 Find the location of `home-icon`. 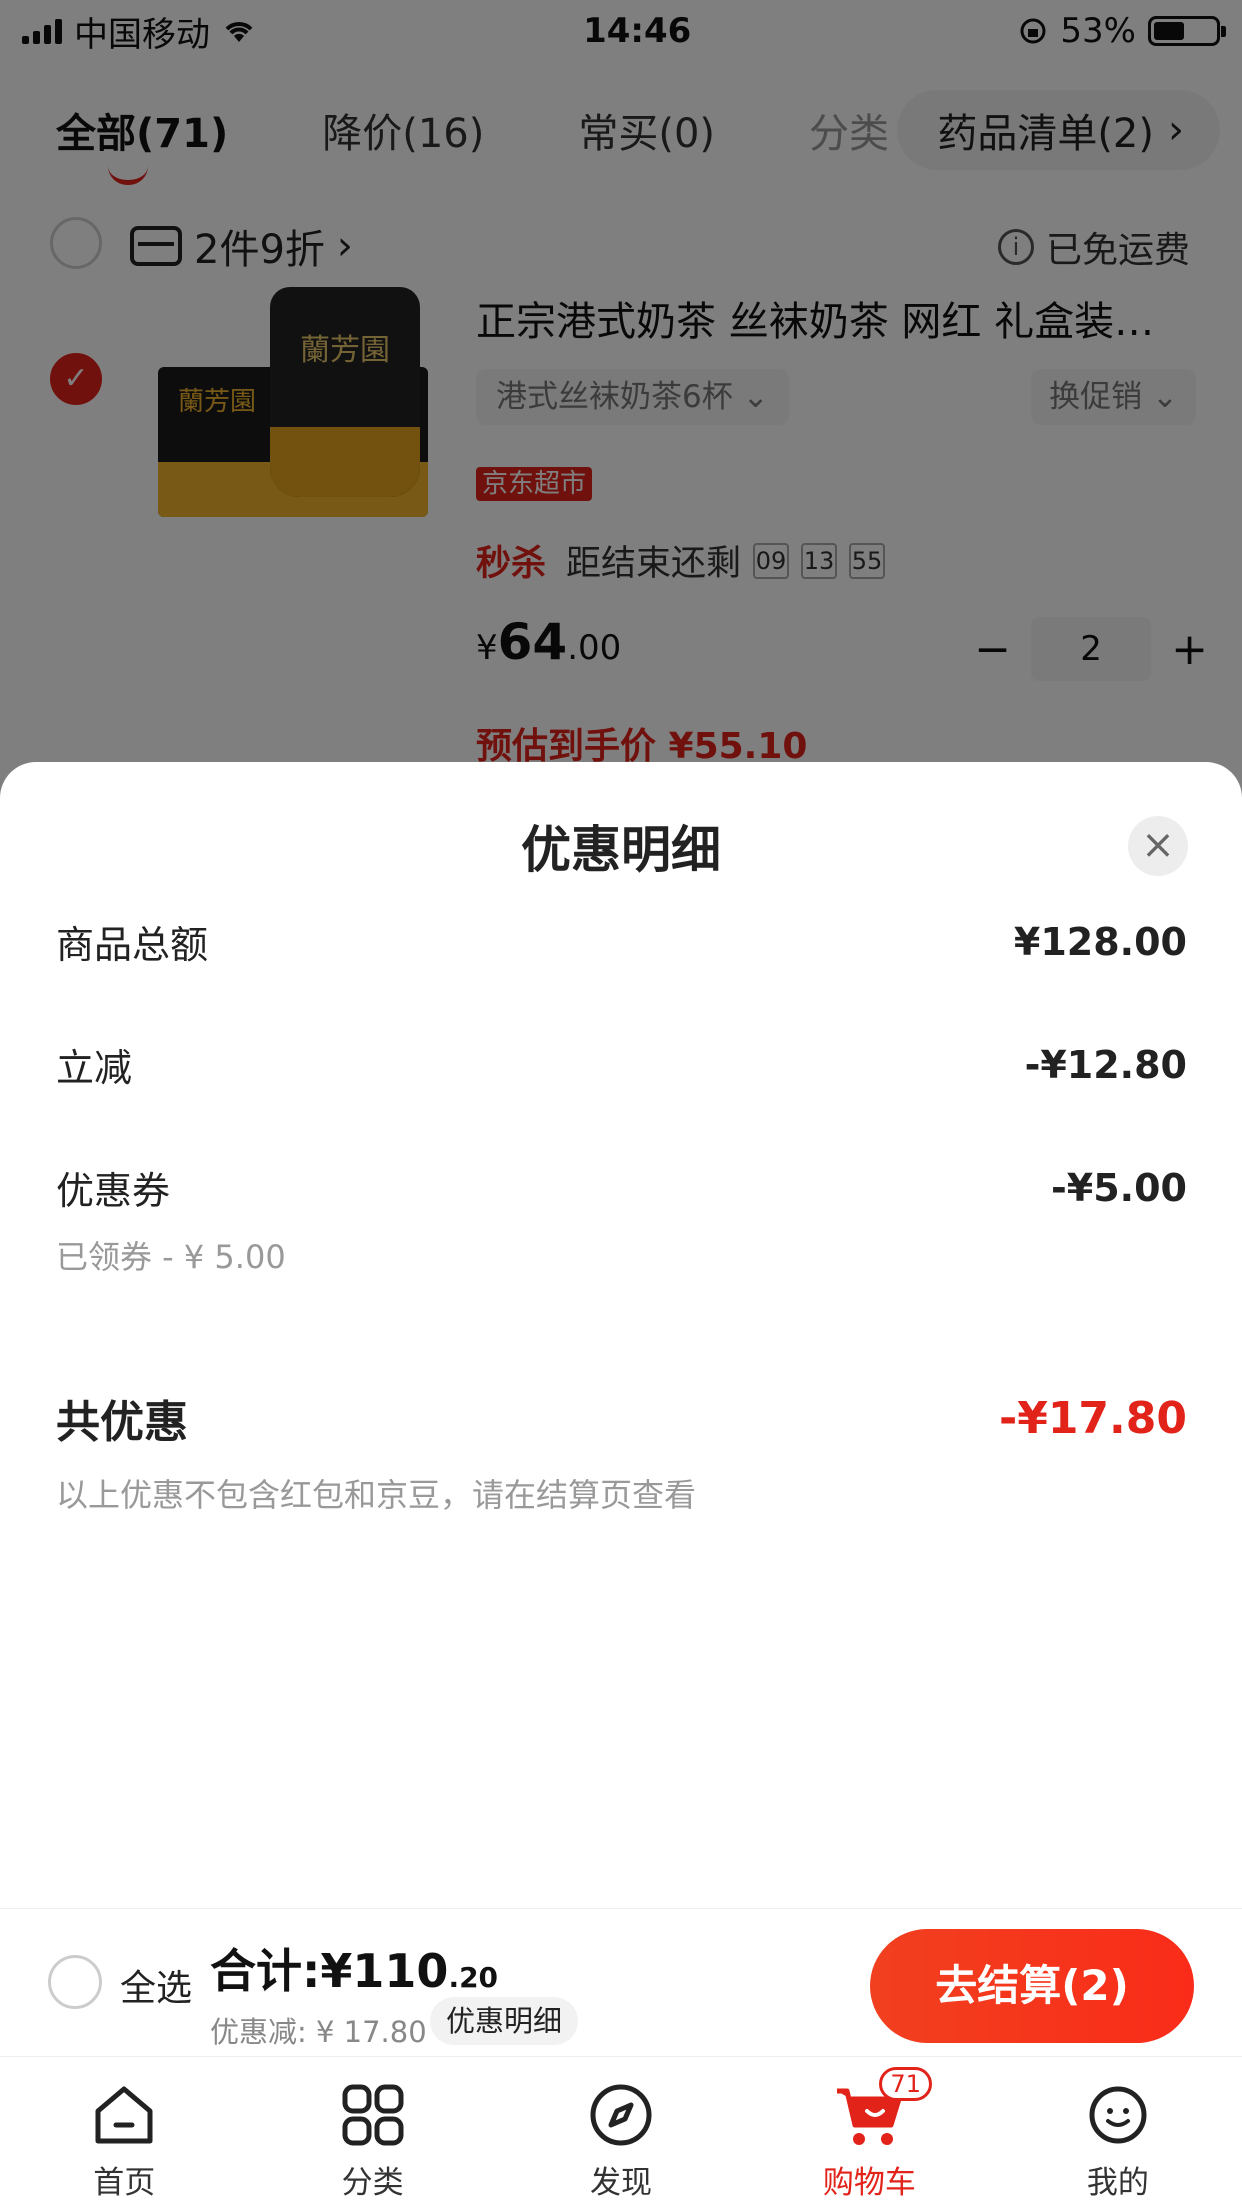

home-icon is located at coordinates (124, 2115).